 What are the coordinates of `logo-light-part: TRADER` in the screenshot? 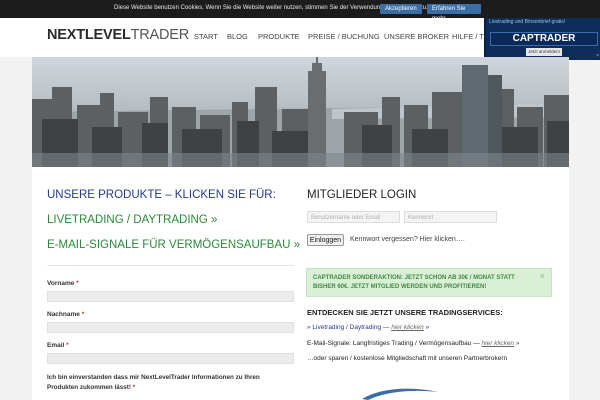 It's located at (160, 35).